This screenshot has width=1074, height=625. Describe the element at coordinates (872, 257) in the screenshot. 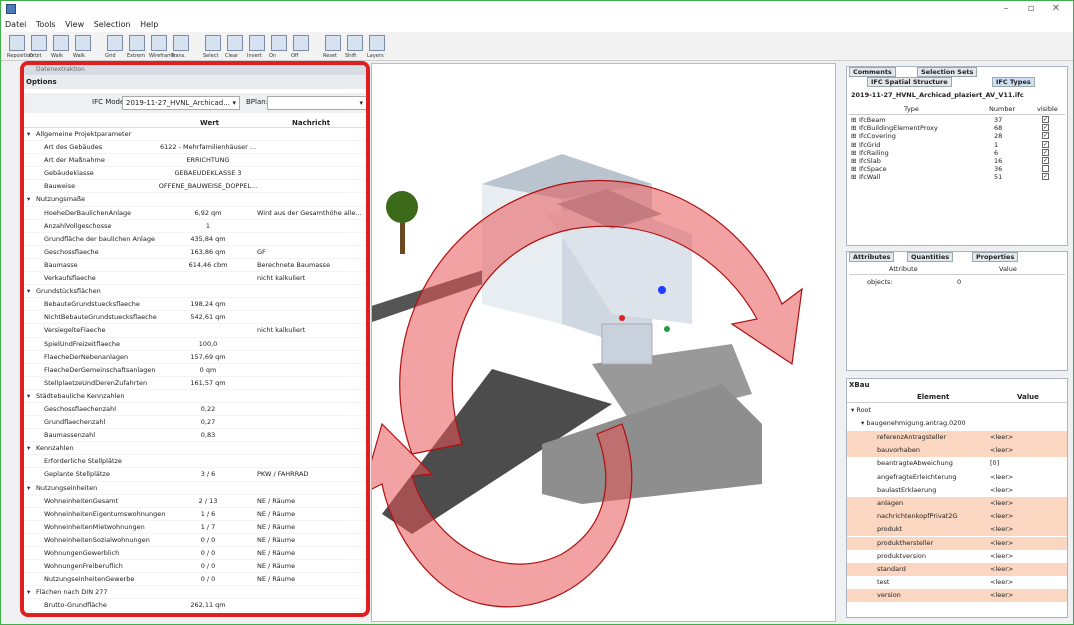

I see `tab-attributes: Attributes` at that location.